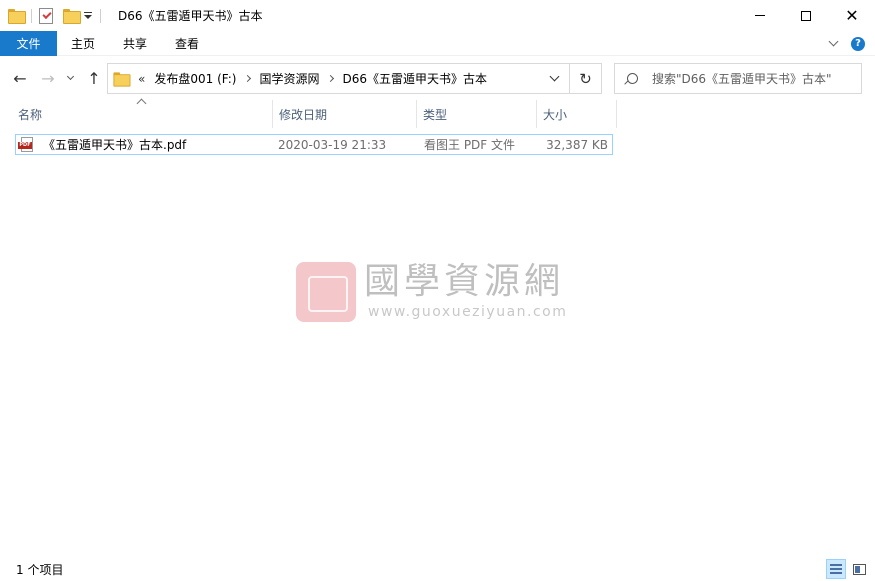  Describe the element at coordinates (338, 78) in the screenshot. I see `address-bar: « 发布盘001 (F:) 国学资源网 D66《五雷遁甲天书》古本` at that location.